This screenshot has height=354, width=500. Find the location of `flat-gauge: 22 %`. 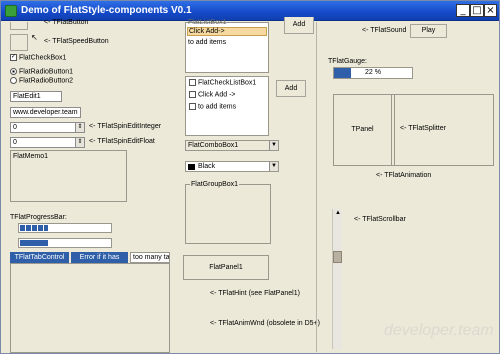

flat-gauge: 22 % is located at coordinates (373, 73).